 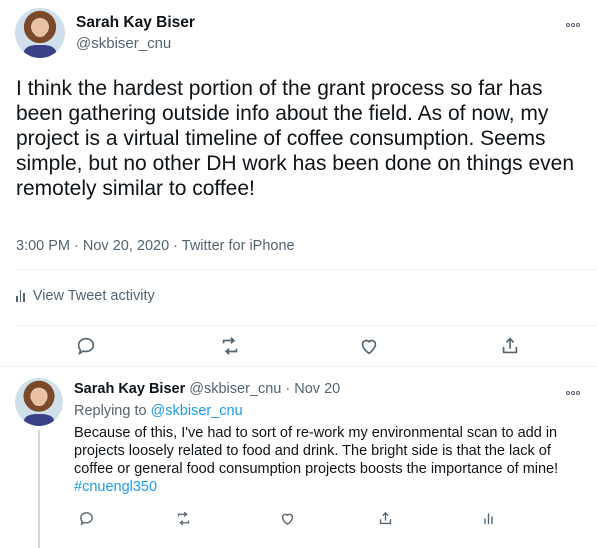 What do you see at coordinates (235, 389) in the screenshot?
I see `reply-author-handle: @skbiser_cnu` at bounding box center [235, 389].